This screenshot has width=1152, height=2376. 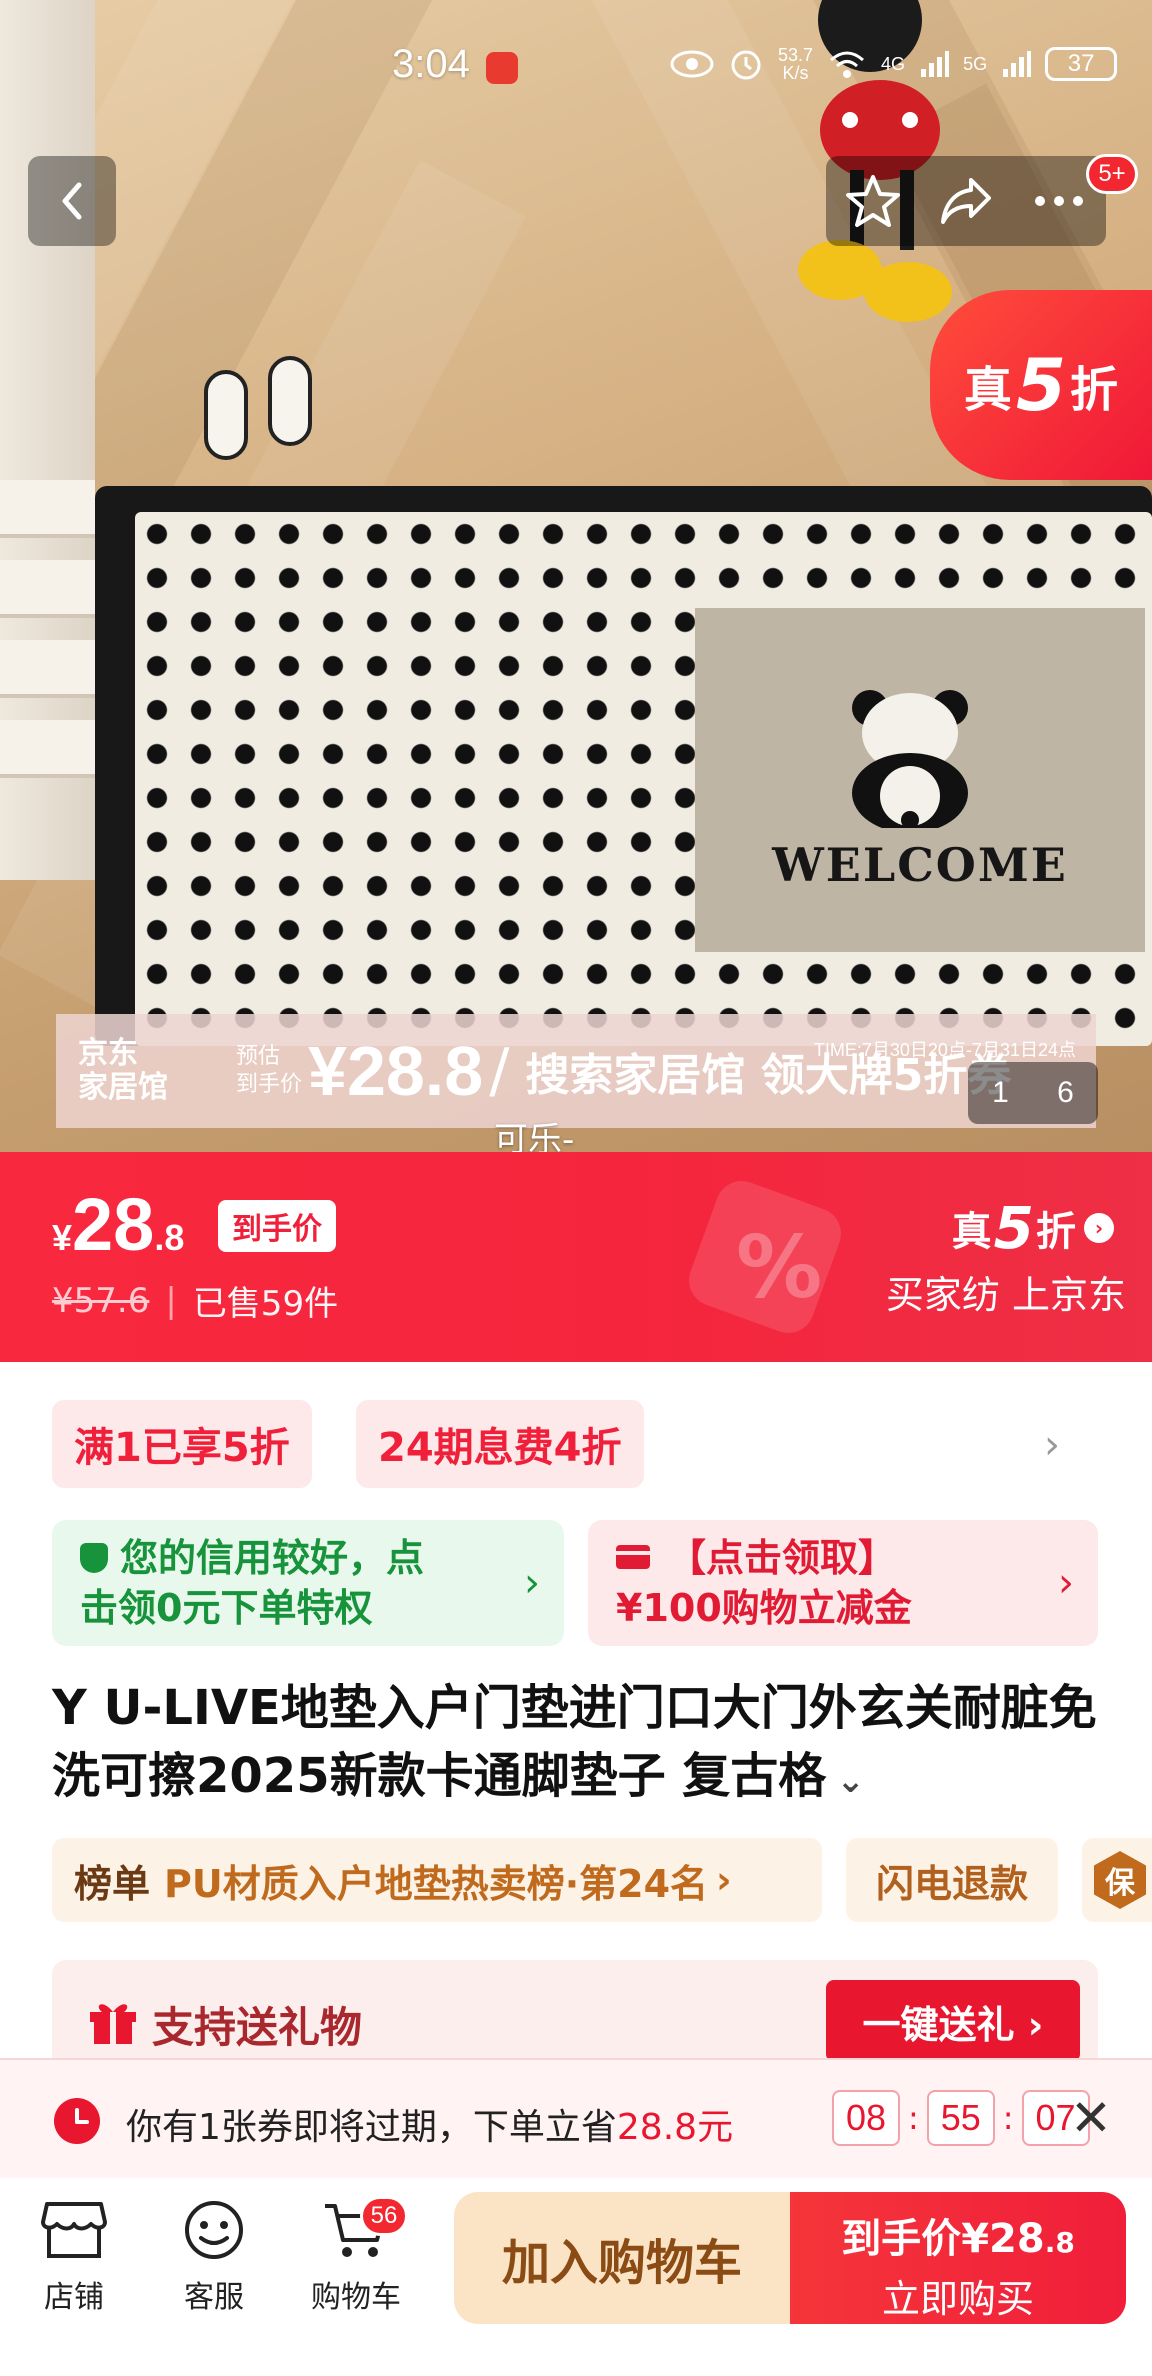 I want to click on current-price: ¥28.8, so click(x=118, y=1224).